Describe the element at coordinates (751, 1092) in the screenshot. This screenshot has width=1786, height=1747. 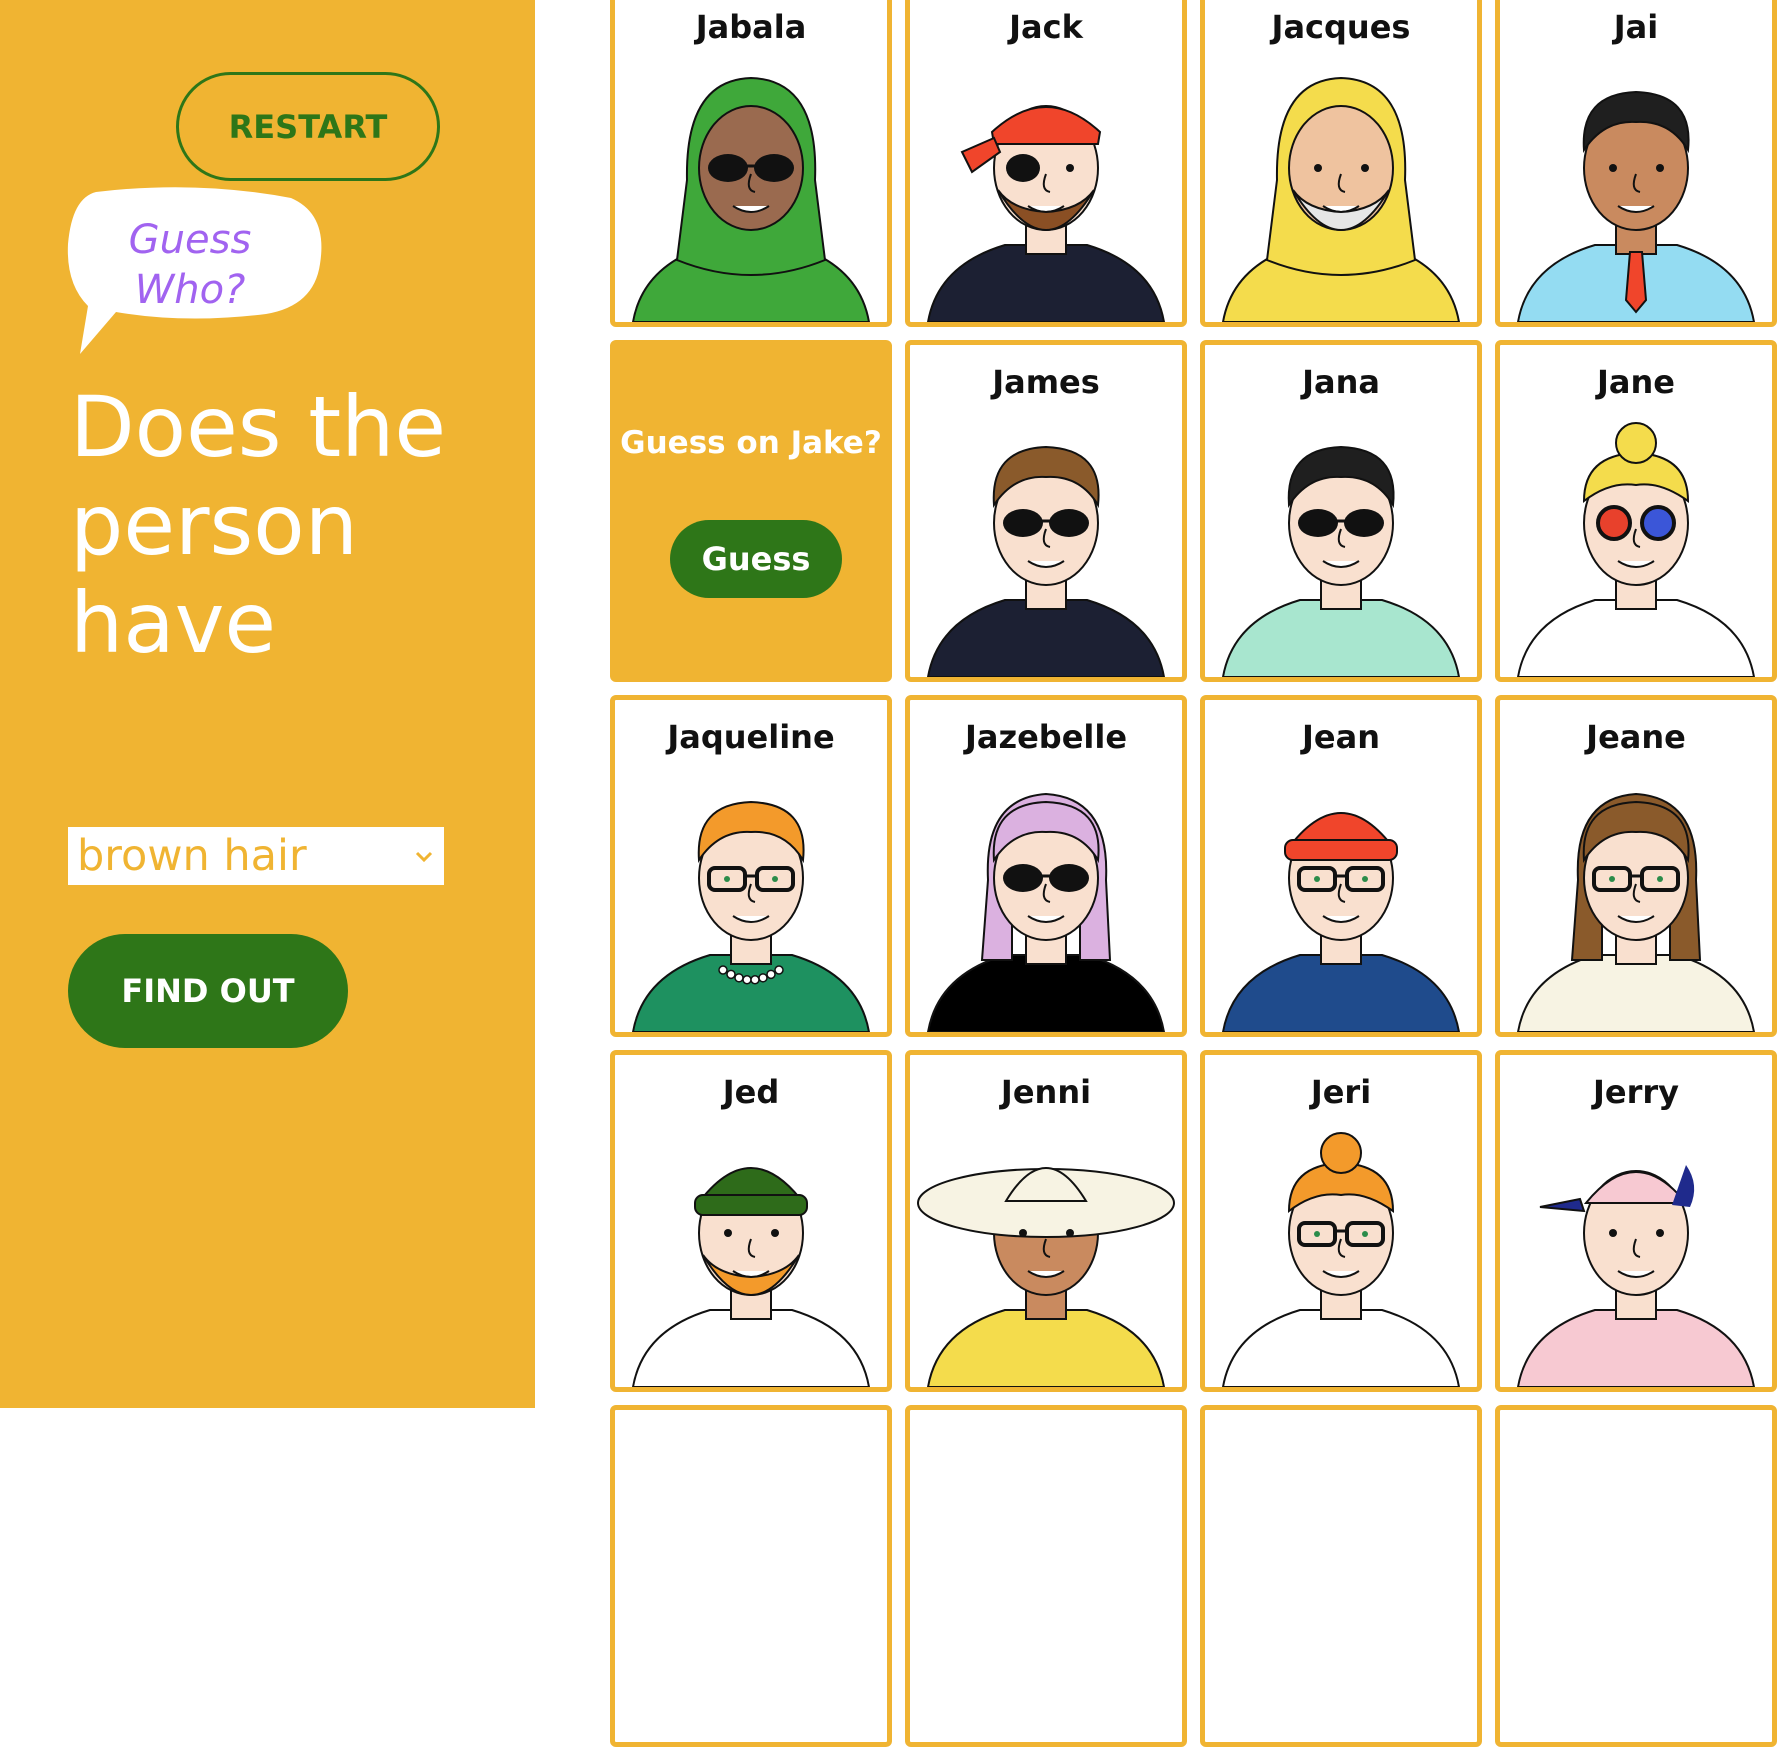
I see `character-name: Jed` at that location.